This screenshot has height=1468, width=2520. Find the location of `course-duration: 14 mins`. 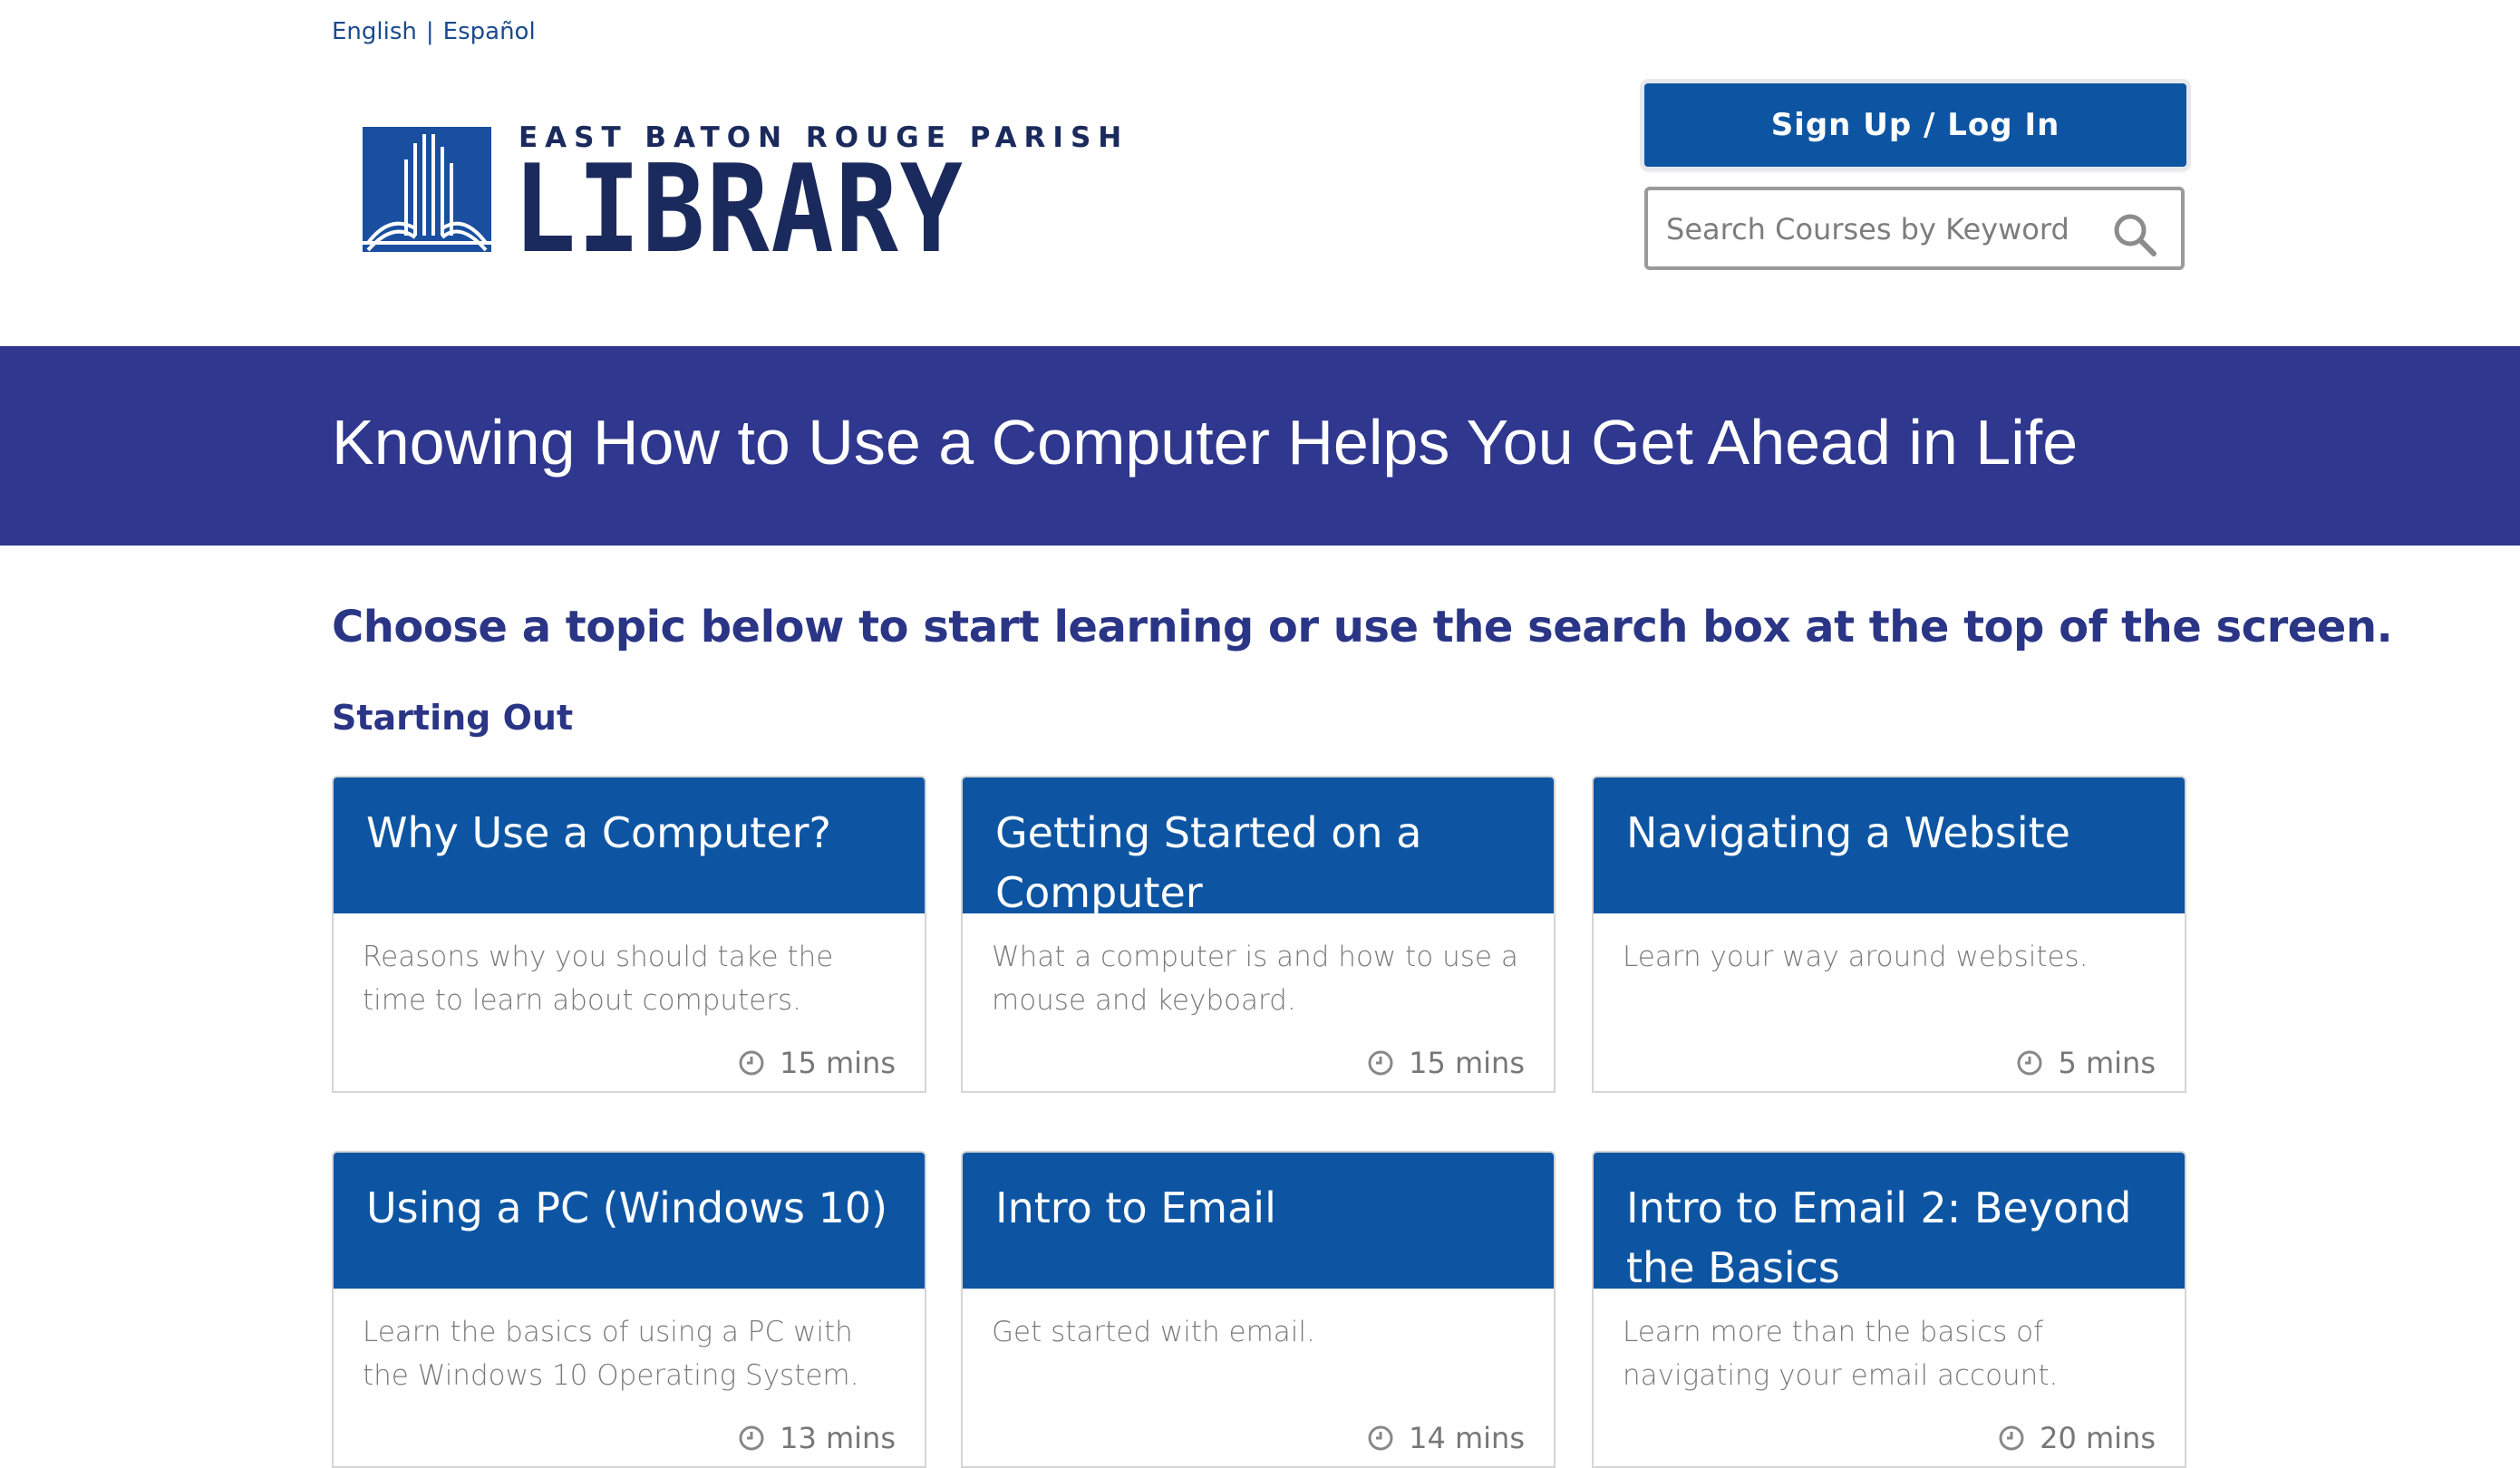

course-duration: 14 mins is located at coordinates (1446, 1438).